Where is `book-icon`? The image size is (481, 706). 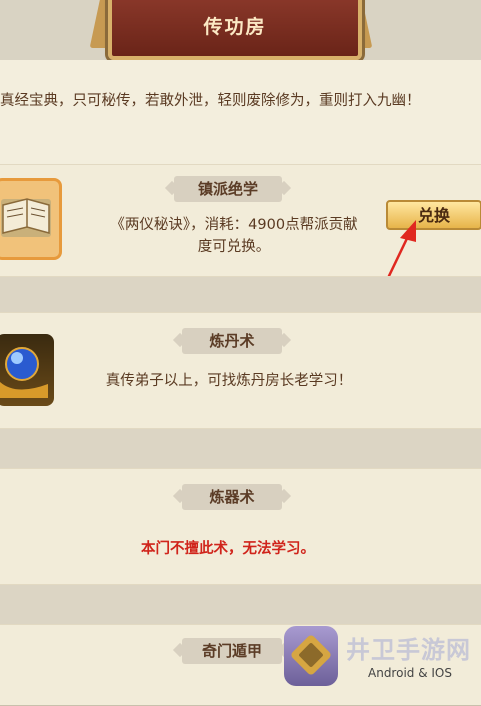 book-icon is located at coordinates (31, 219).